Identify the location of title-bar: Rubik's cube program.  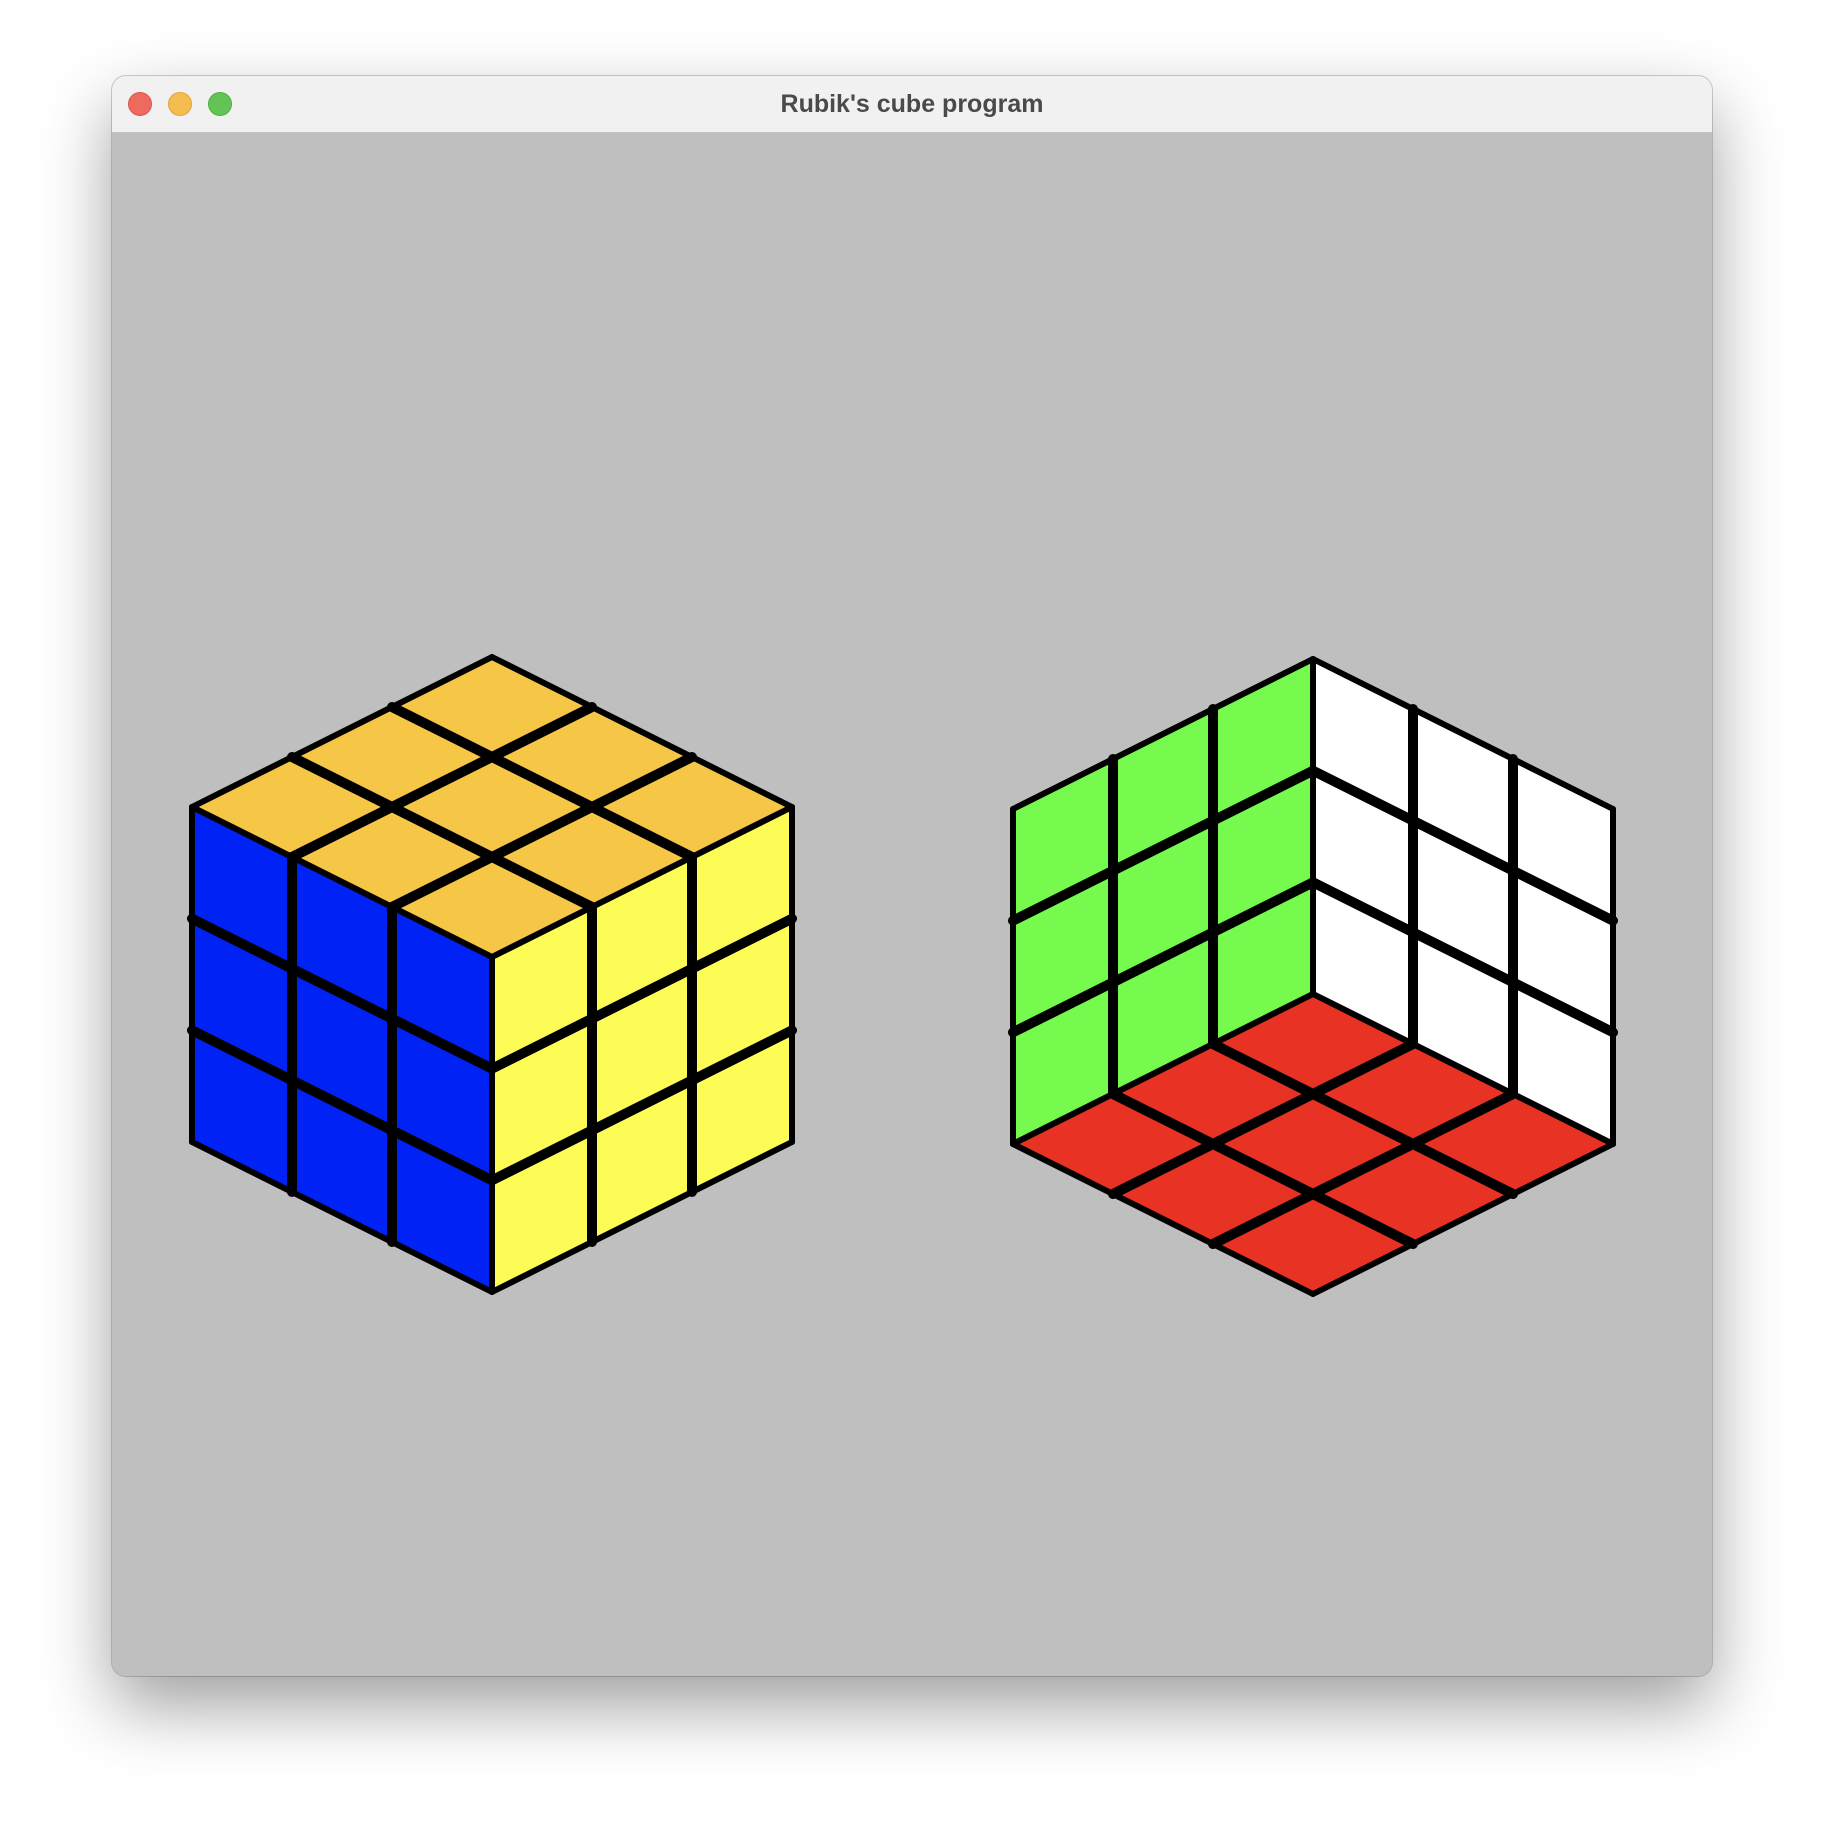
(912, 104).